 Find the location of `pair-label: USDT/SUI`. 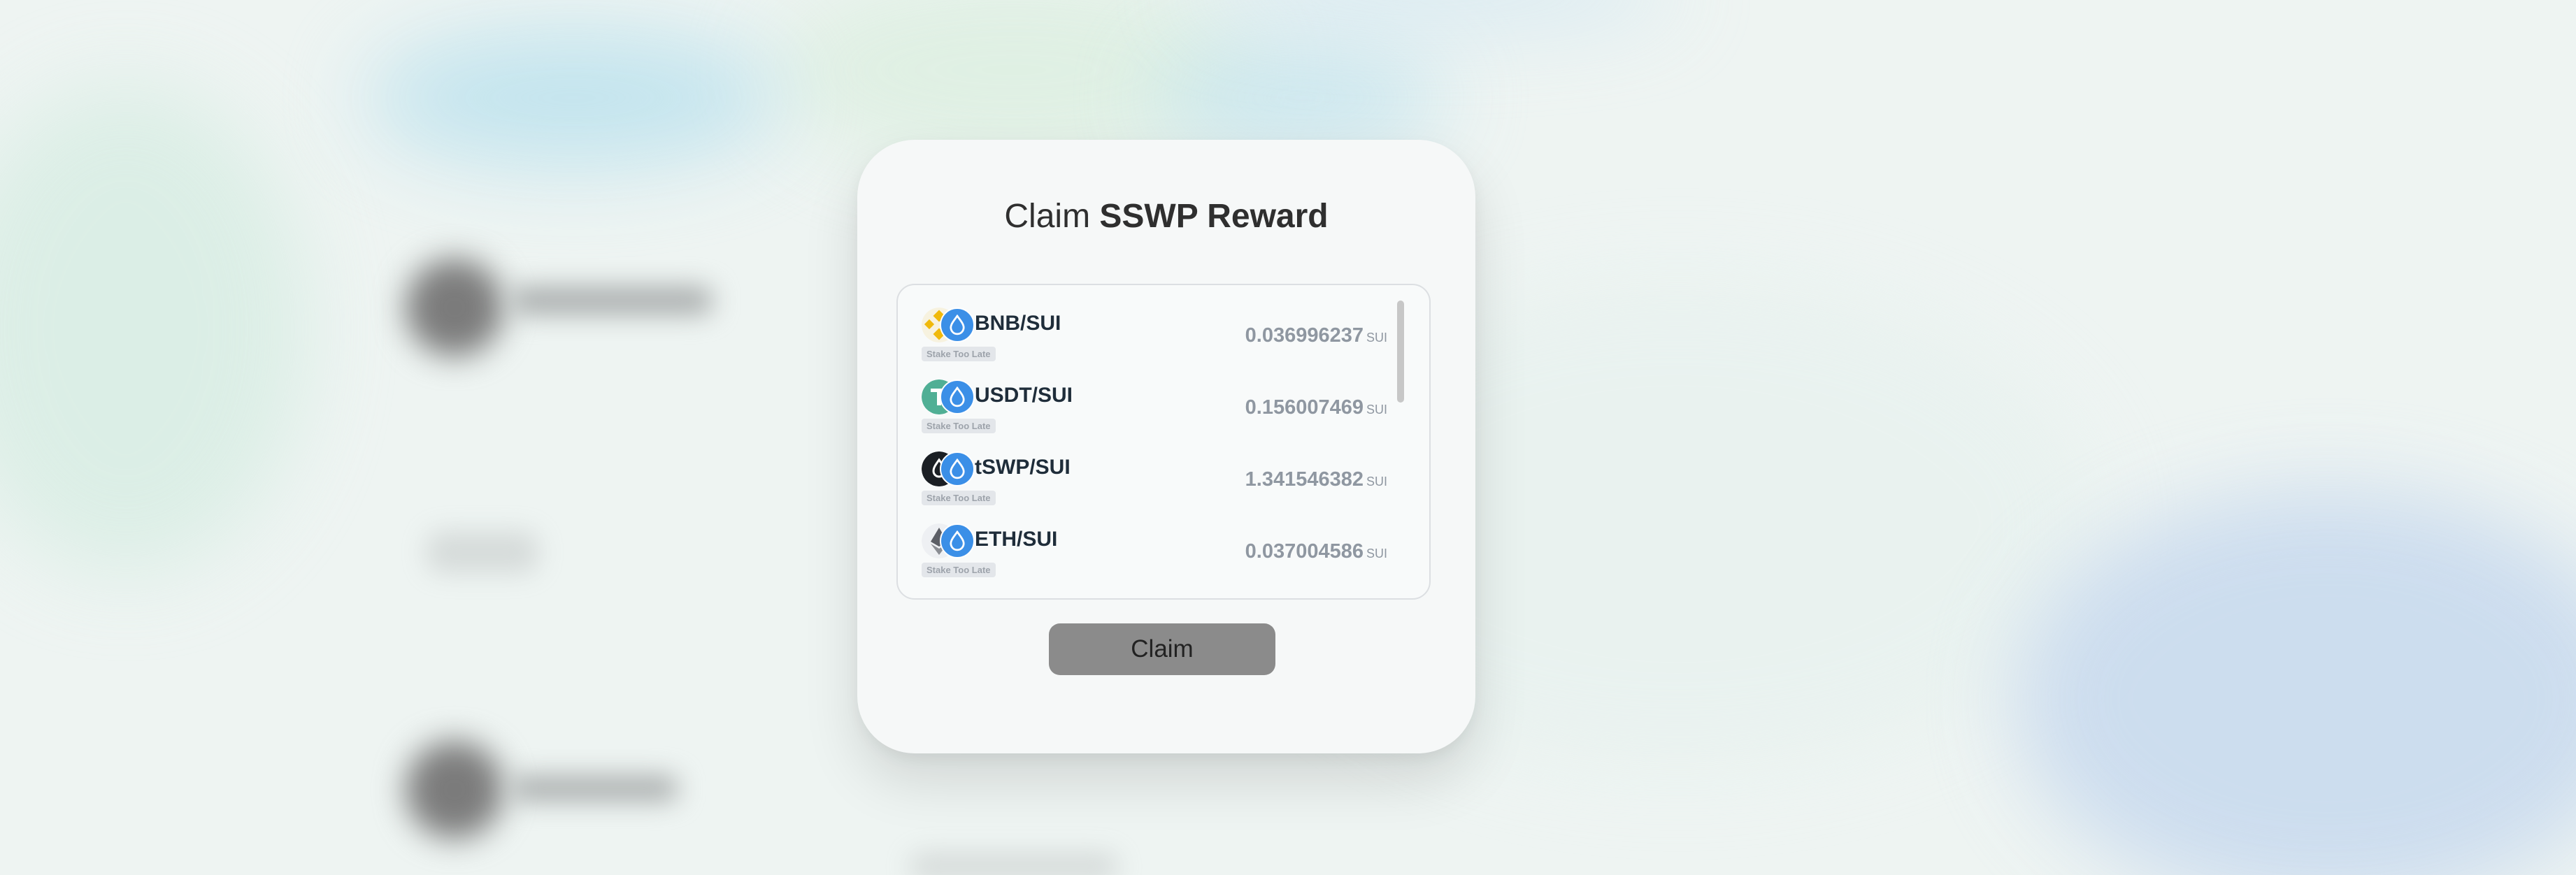

pair-label: USDT/SUI is located at coordinates (1024, 395).